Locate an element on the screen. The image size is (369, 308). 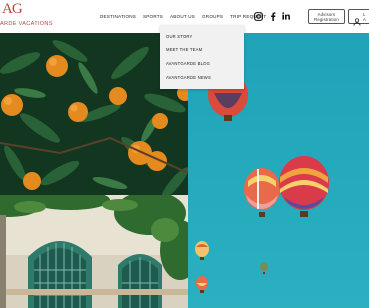
dropdown-item-avantgarde-blog: AVANTGARDE BLOG is located at coordinates (188, 63).